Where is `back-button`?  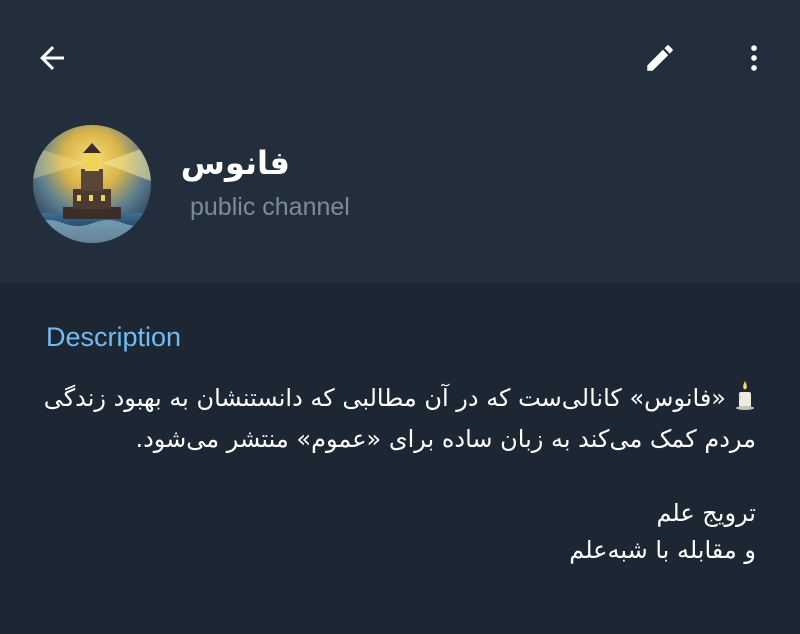 back-button is located at coordinates (52, 58).